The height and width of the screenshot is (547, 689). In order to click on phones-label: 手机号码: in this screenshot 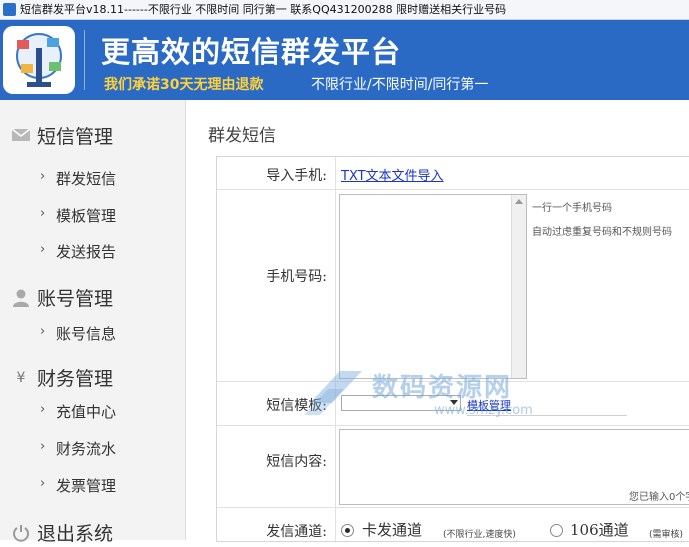, I will do `click(296, 277)`.